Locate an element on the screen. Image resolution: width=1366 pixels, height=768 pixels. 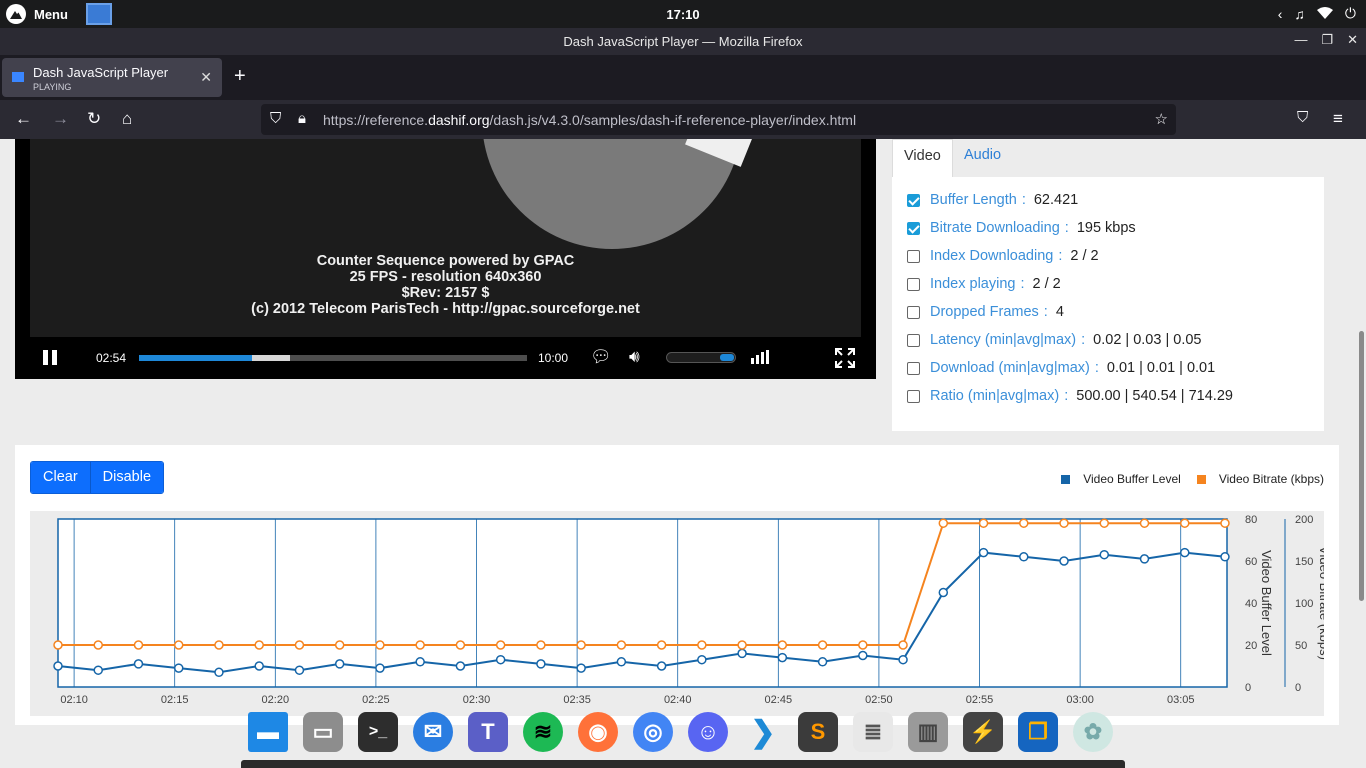
scrollbar-thumb is located at coordinates (1361, 466).